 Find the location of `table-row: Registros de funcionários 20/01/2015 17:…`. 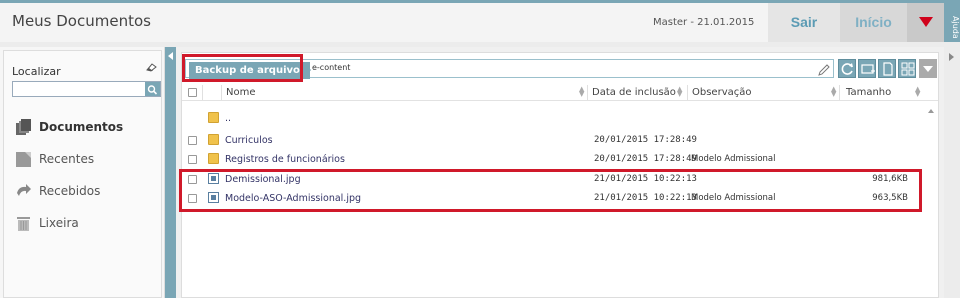

table-row: Registros de funcionários 20/01/2015 17:… is located at coordinates (552, 160).